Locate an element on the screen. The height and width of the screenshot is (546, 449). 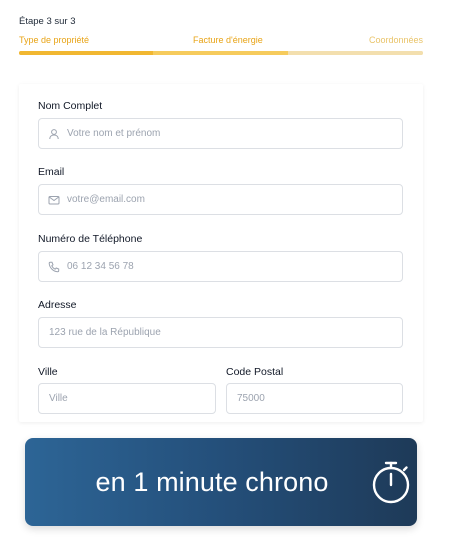
address-placeholder: 123 rue de la République is located at coordinates (105, 332).